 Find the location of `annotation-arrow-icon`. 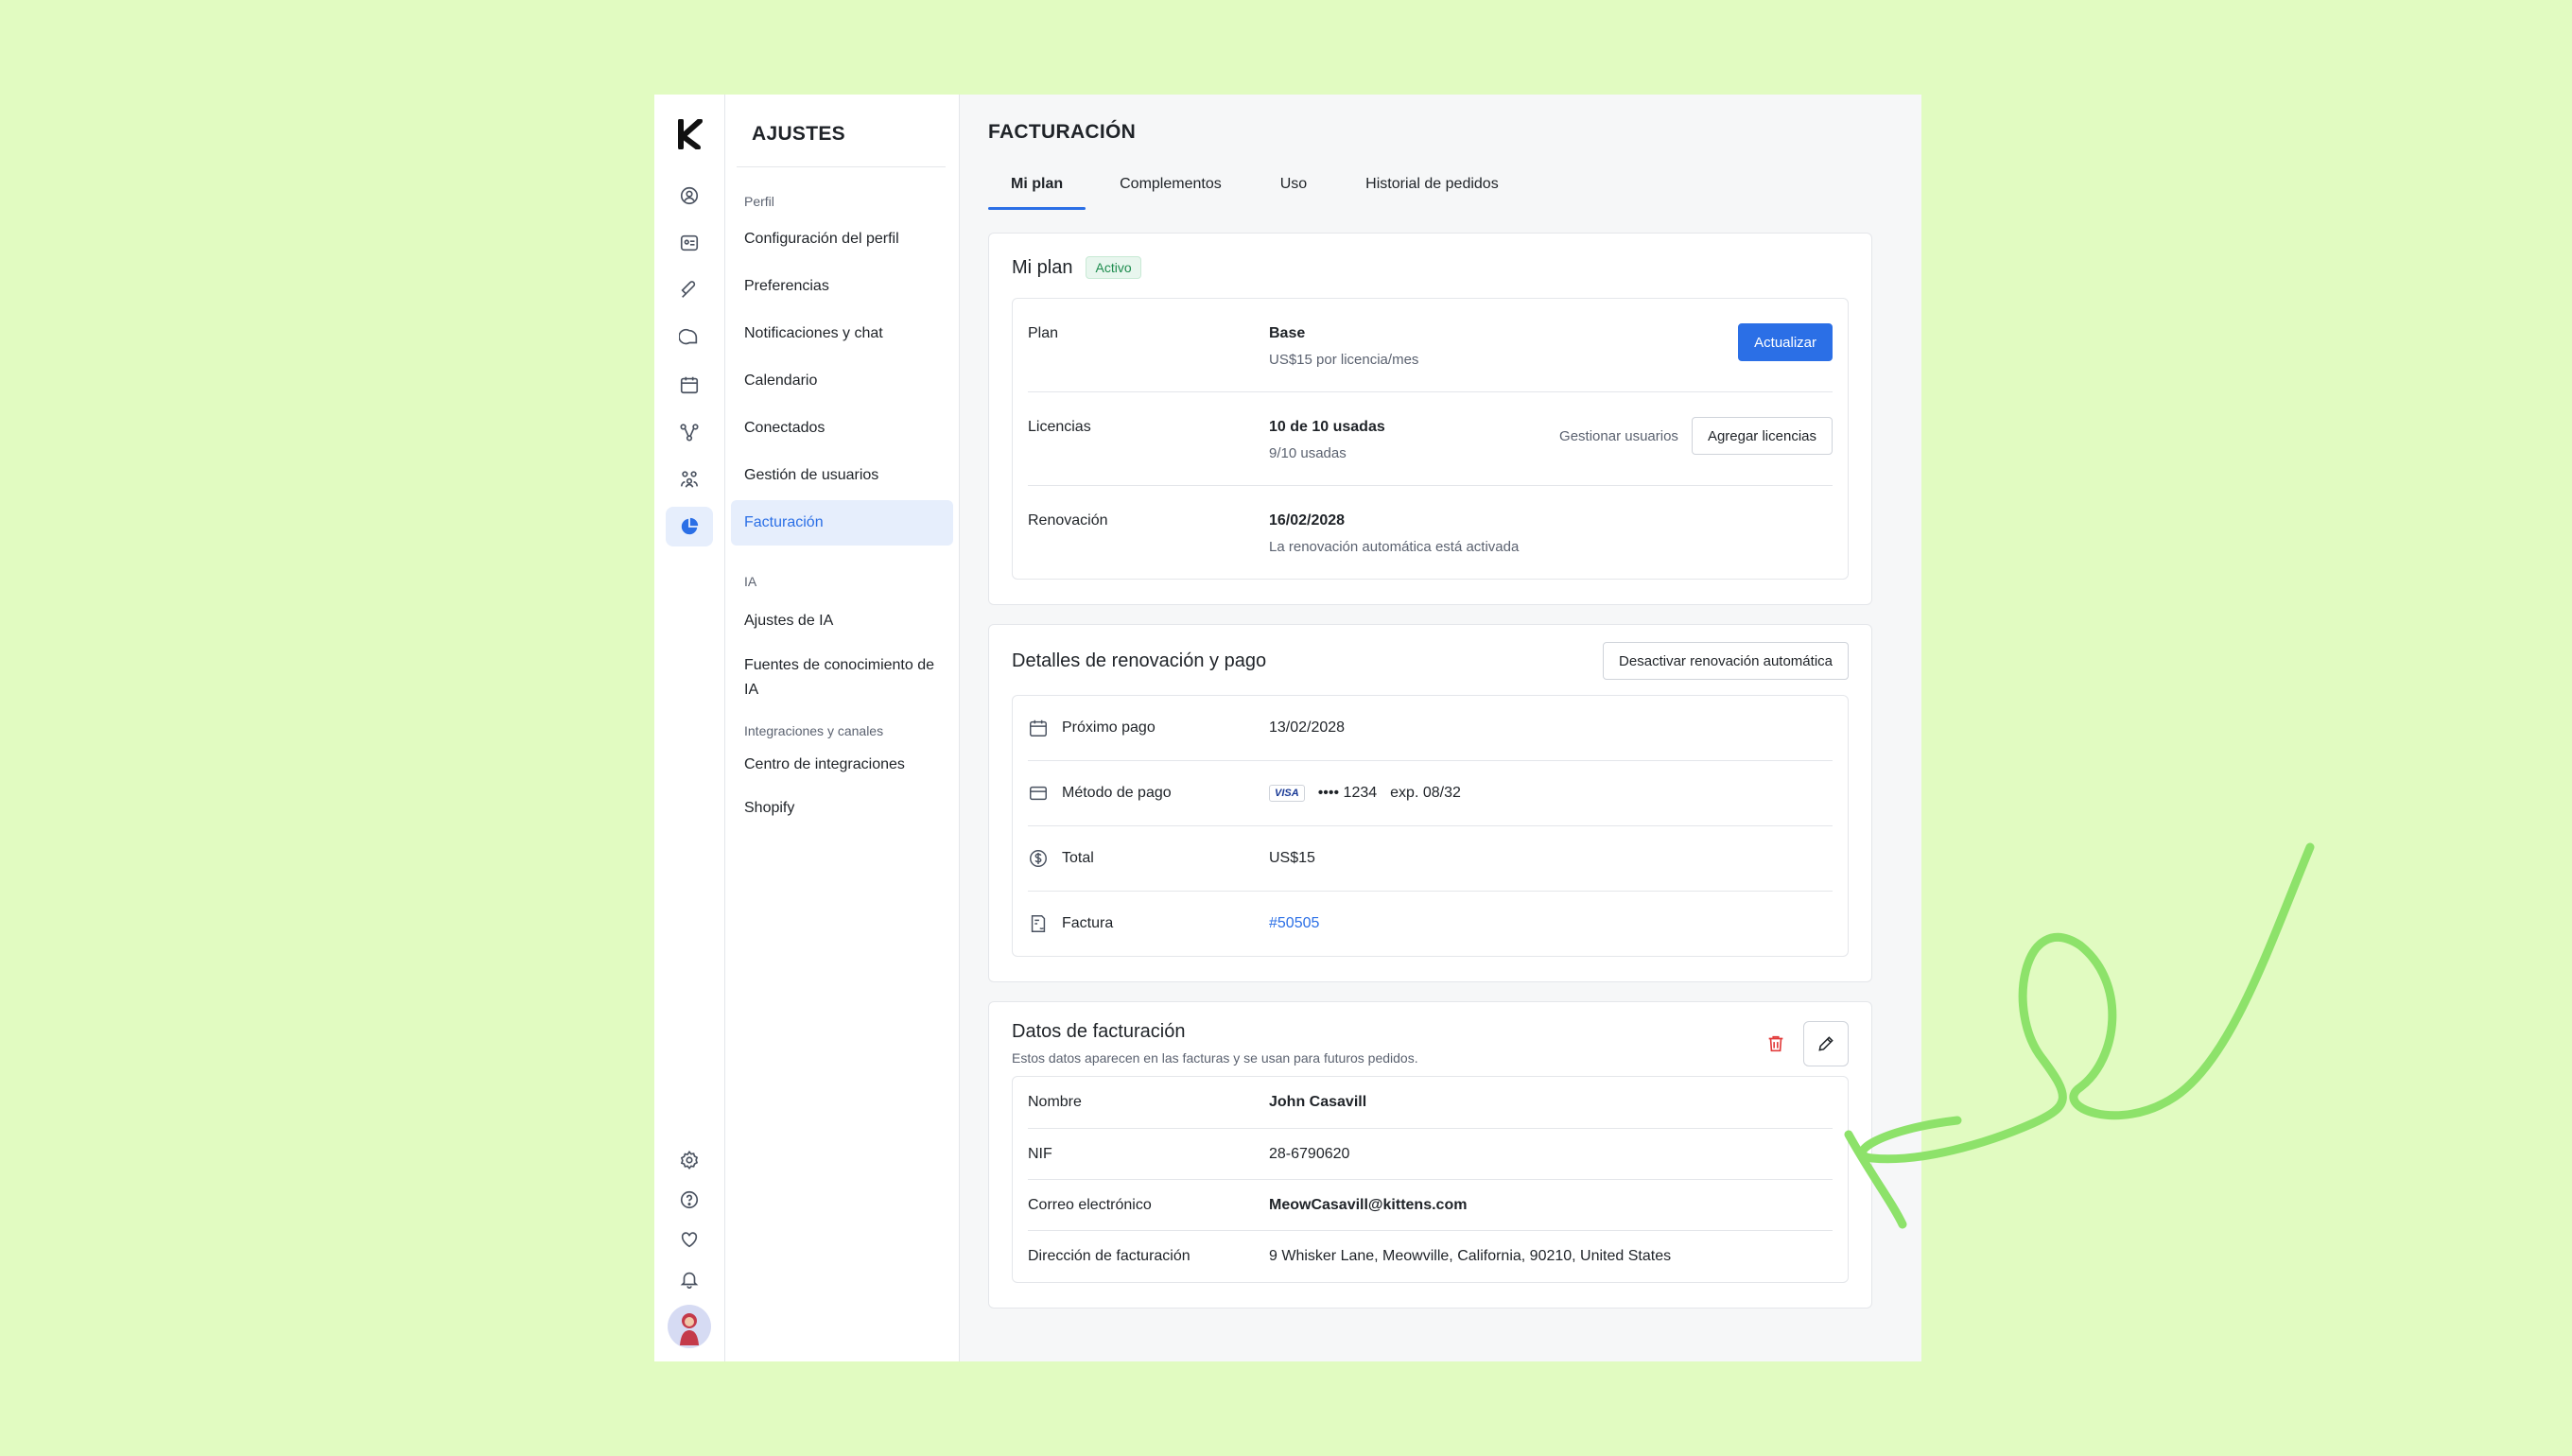

annotation-arrow-icon is located at coordinates (2079, 1035).